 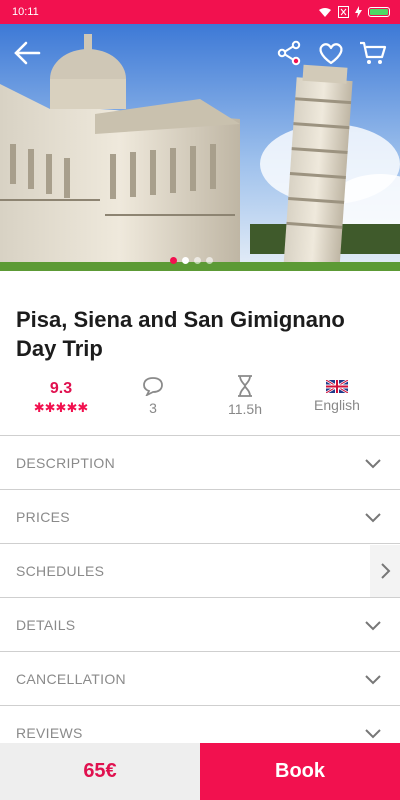 I want to click on cart-icon, so click(x=373, y=52).